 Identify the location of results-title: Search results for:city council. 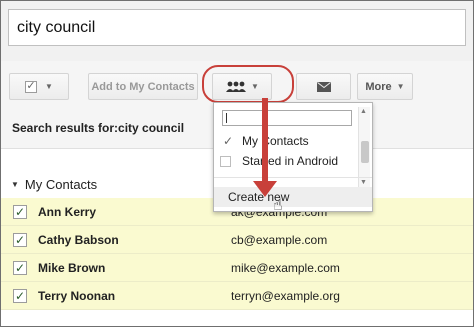
(98, 128).